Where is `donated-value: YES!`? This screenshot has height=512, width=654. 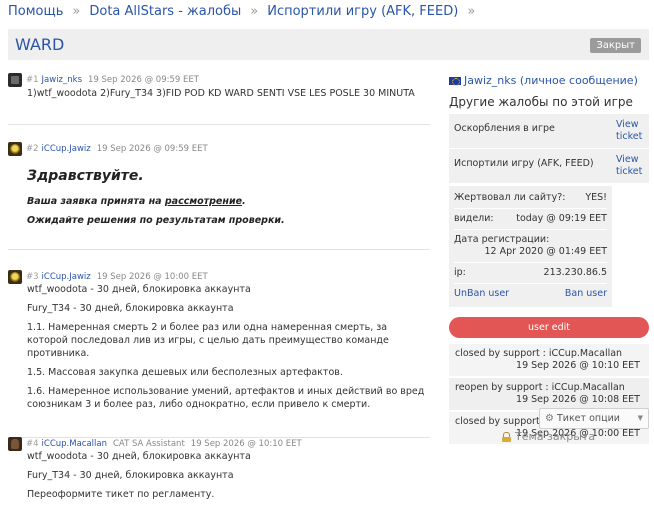
donated-value: YES! is located at coordinates (596, 197).